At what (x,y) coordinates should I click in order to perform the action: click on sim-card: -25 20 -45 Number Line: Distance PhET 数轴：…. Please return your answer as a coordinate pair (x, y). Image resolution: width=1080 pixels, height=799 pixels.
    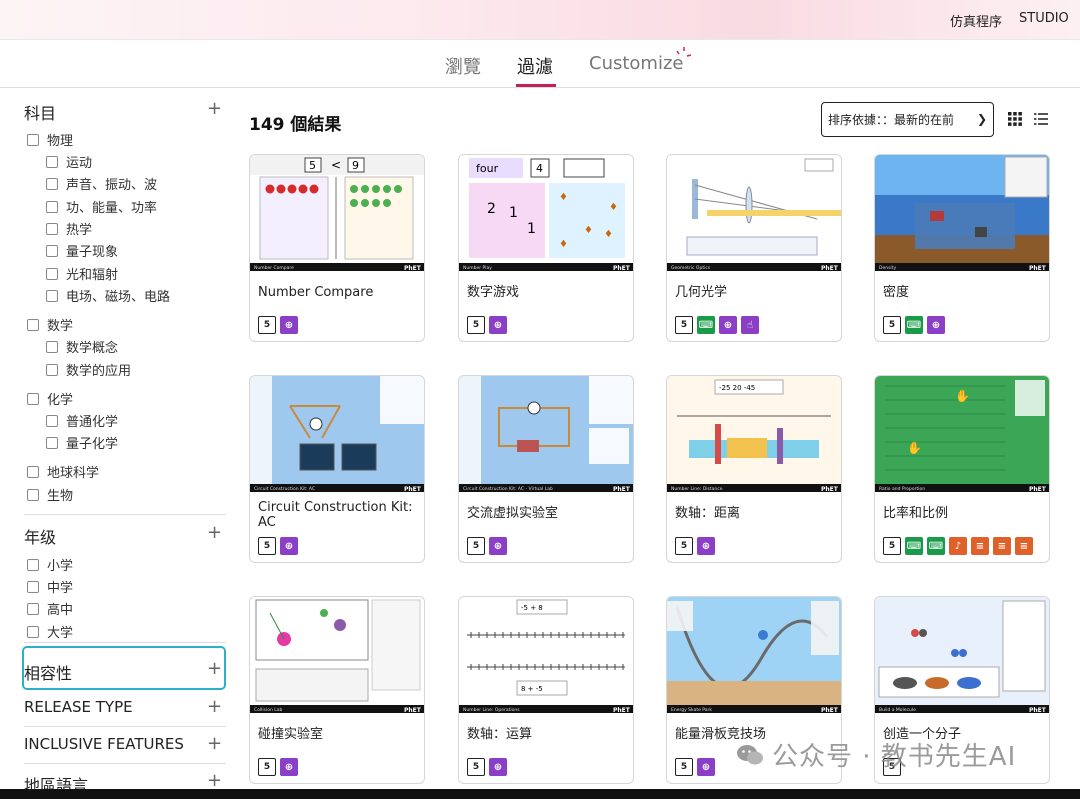
    Looking at the image, I should click on (754, 469).